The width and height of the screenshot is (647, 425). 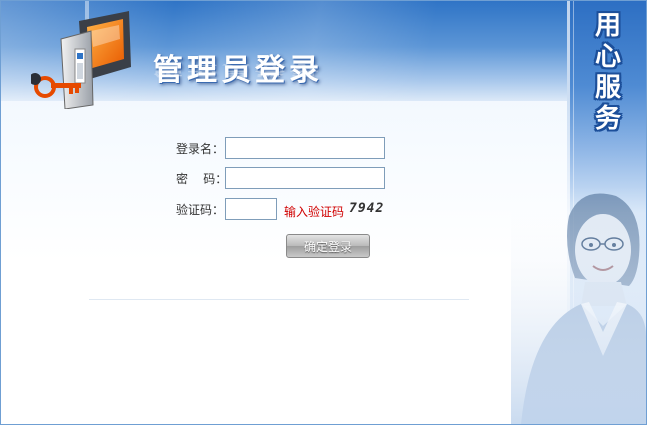 I want to click on slogan-char: 服, so click(x=607, y=88).